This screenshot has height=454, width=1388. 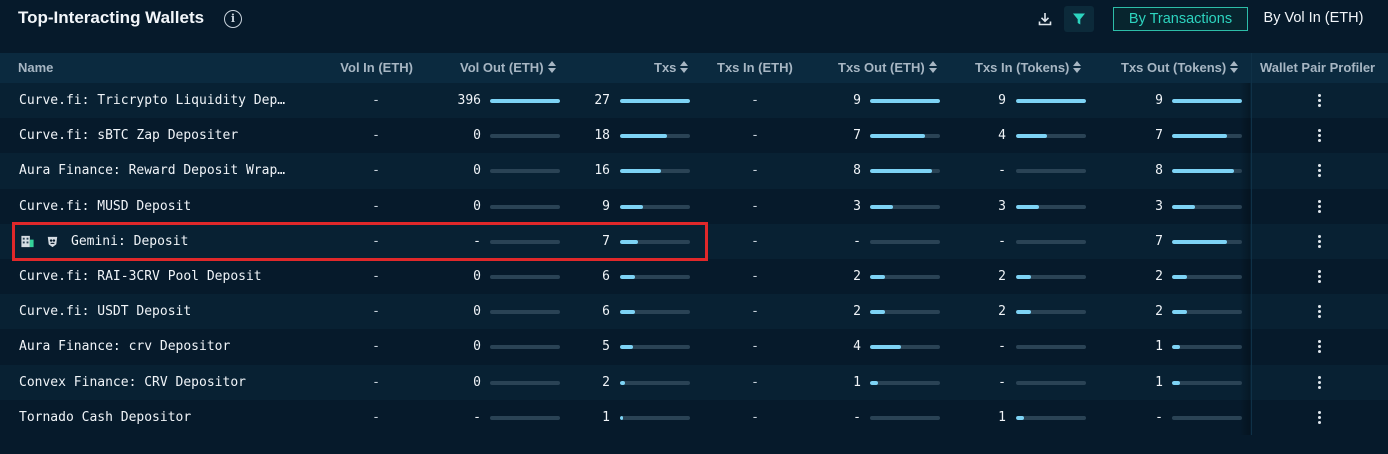 I want to click on filter-button, so click(x=1079, y=19).